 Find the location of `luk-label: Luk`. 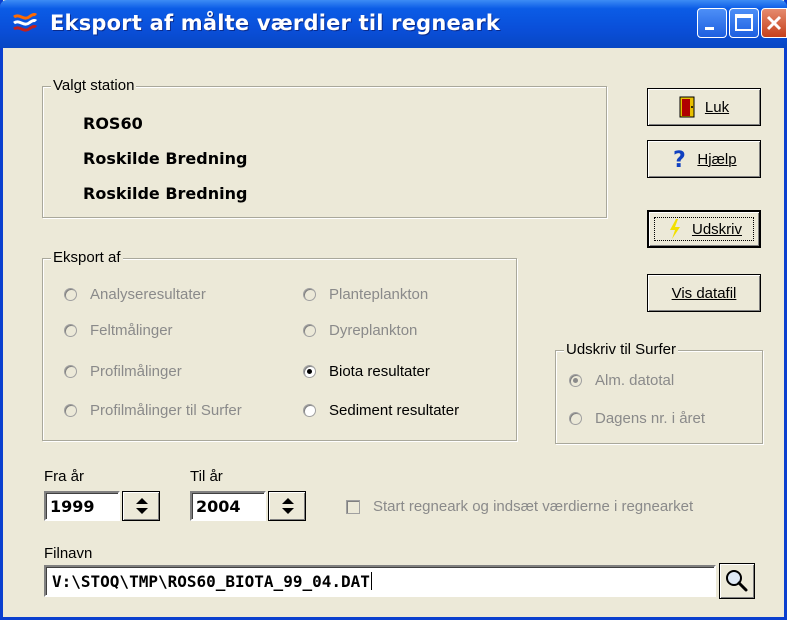

luk-label: Luk is located at coordinates (717, 107).